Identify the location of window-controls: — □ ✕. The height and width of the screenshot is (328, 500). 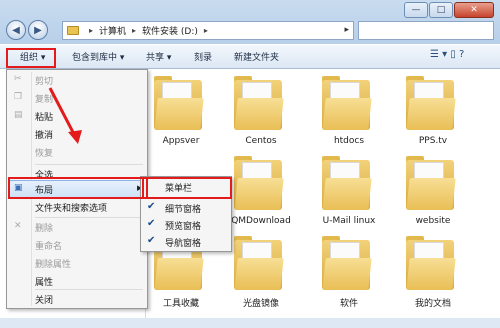
(448, 10).